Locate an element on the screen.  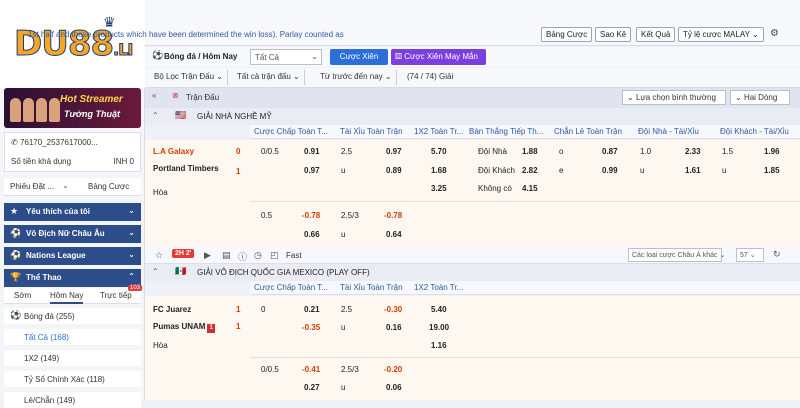
sidebar-item-all: Tất Cả (168) is located at coordinates (72, 337).